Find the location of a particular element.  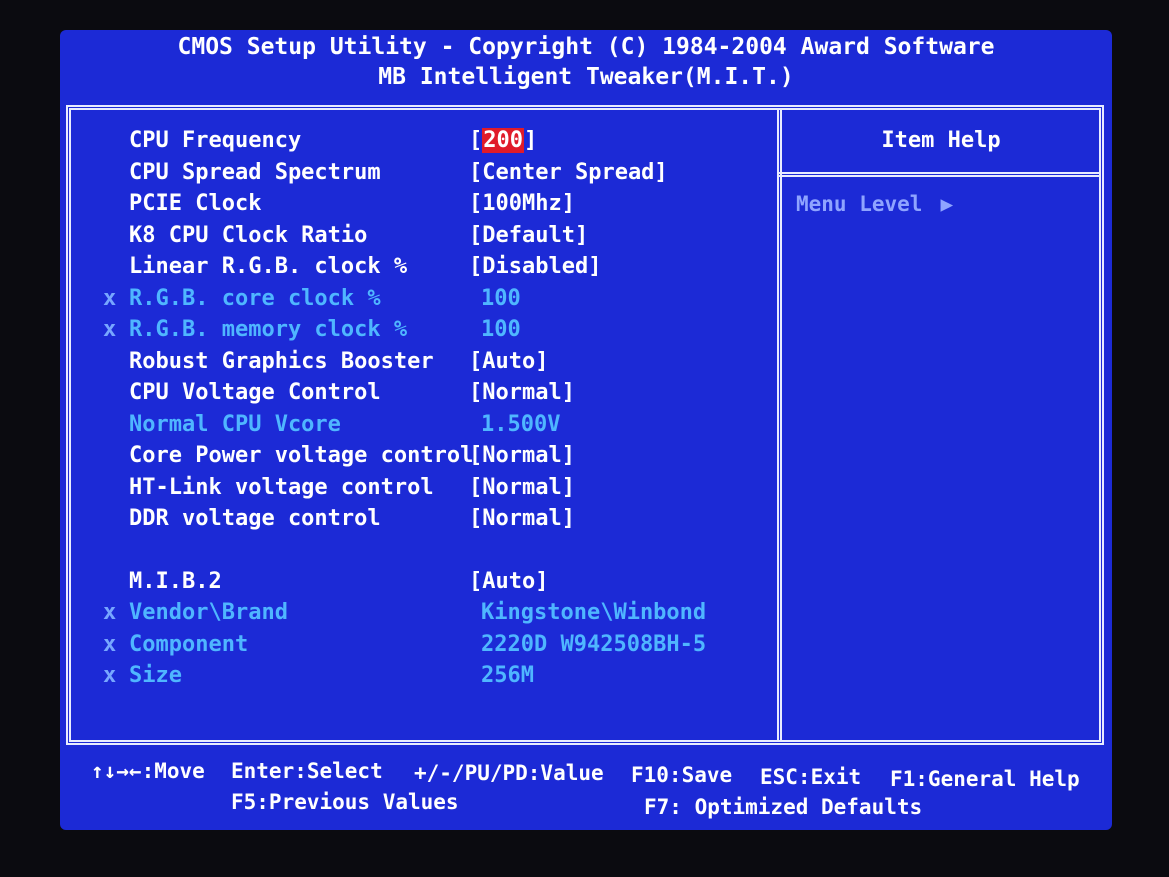

setting-label: Vendor\Brand is located at coordinates (208, 612).